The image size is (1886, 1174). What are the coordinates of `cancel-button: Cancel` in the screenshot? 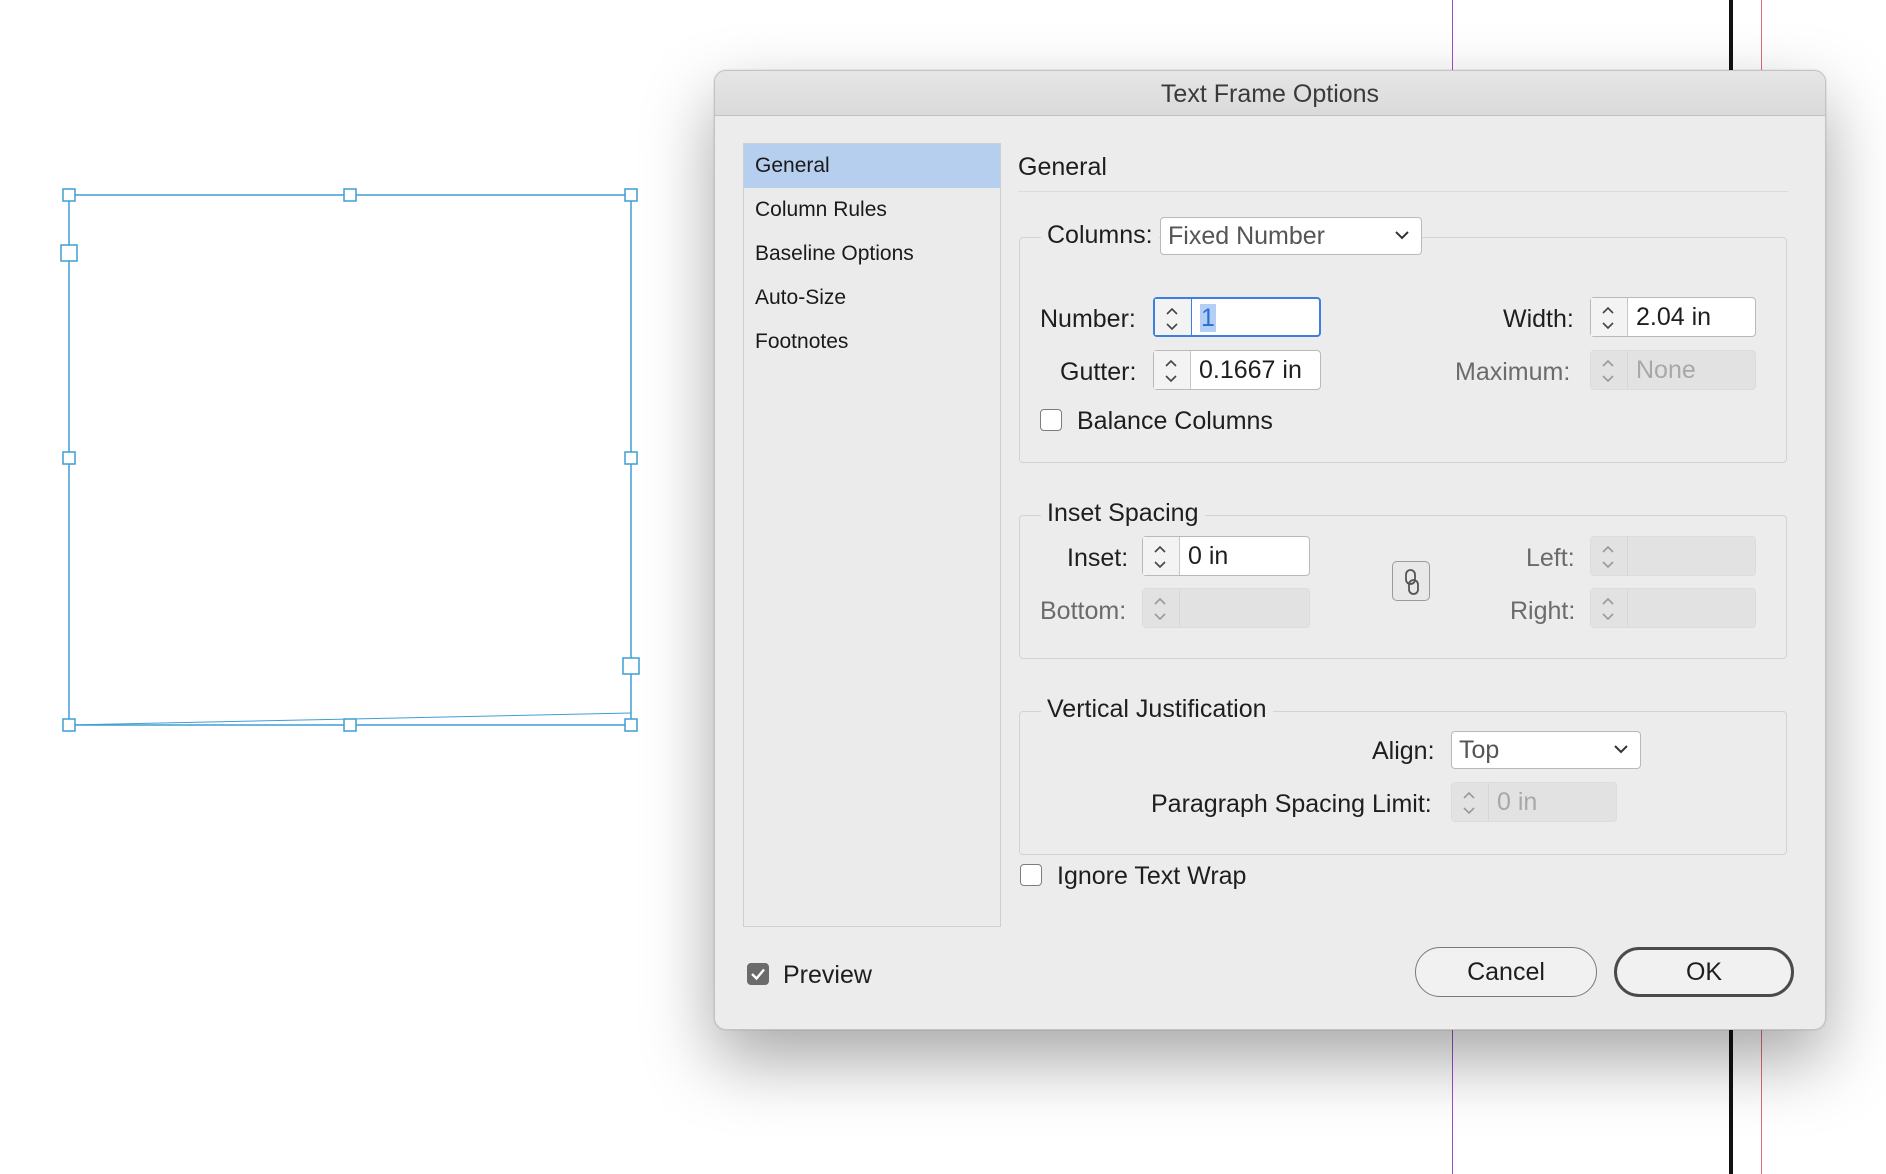 It's located at (1506, 972).